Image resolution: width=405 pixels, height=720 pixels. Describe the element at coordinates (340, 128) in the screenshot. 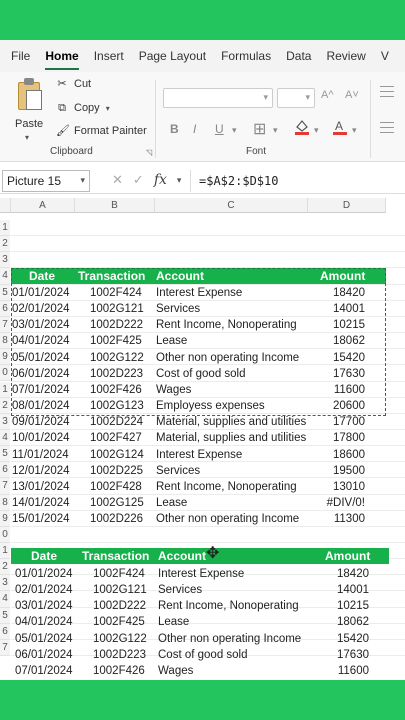

I see `font-color-icon: A` at that location.